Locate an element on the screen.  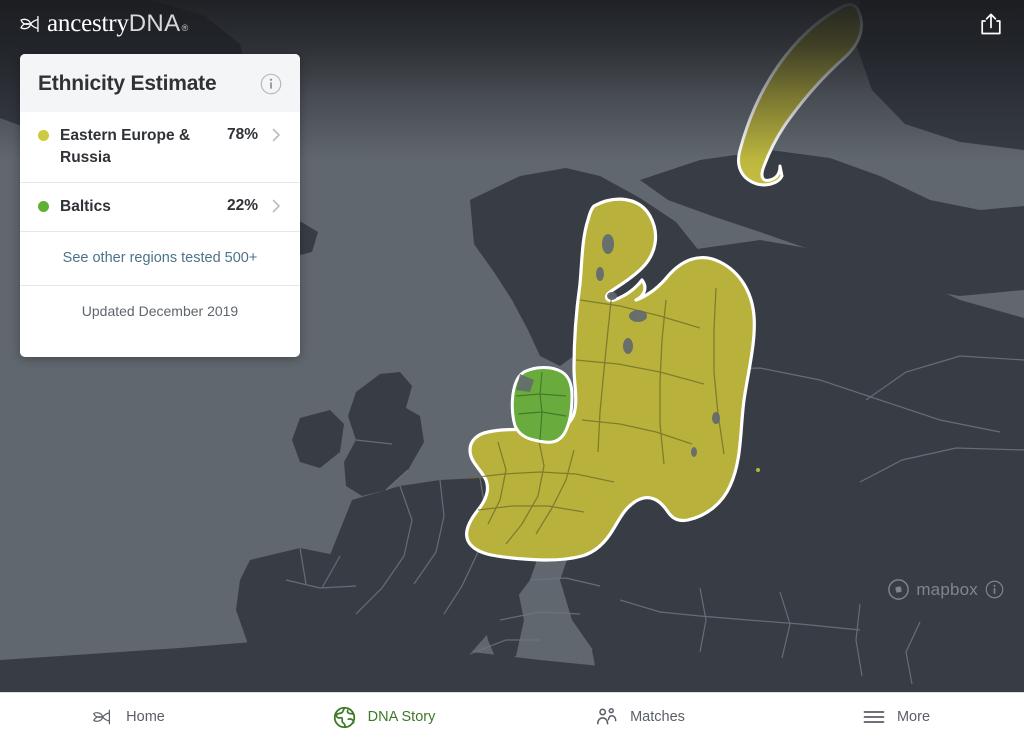
region-percent: 22% is located at coordinates (242, 205).